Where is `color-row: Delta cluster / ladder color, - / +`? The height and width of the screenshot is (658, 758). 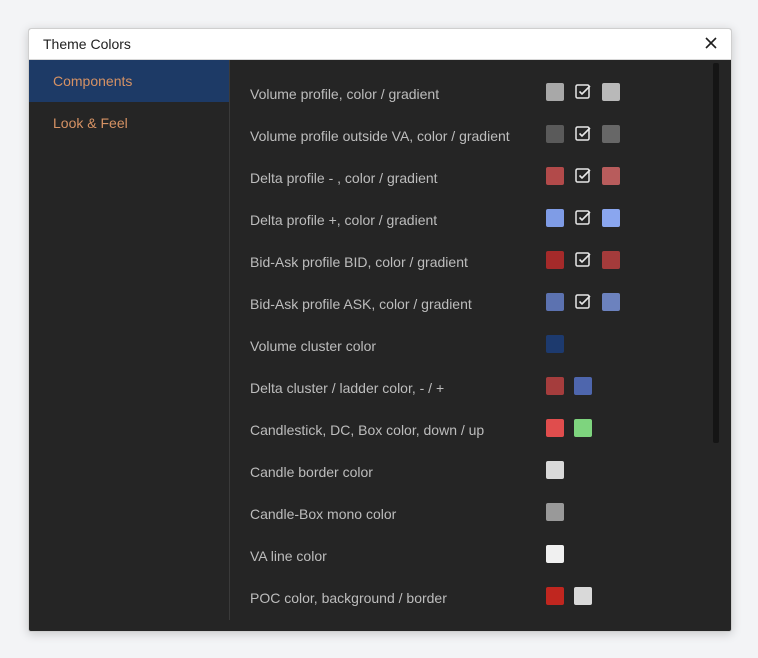
color-row: Delta cluster / ladder color, - / + is located at coordinates (465, 389).